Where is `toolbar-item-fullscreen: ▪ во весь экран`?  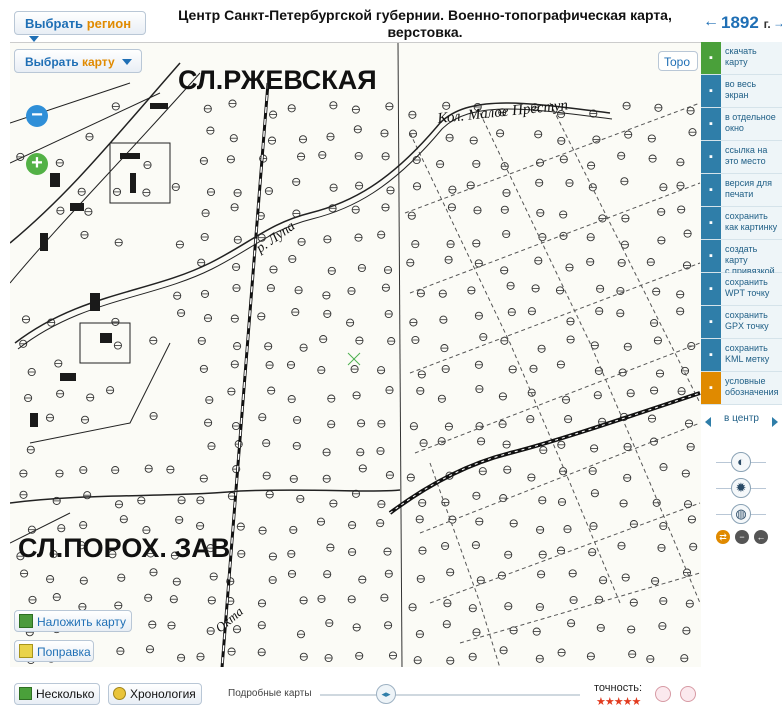 toolbar-item-fullscreen: ▪ во весь экран is located at coordinates (741, 91).